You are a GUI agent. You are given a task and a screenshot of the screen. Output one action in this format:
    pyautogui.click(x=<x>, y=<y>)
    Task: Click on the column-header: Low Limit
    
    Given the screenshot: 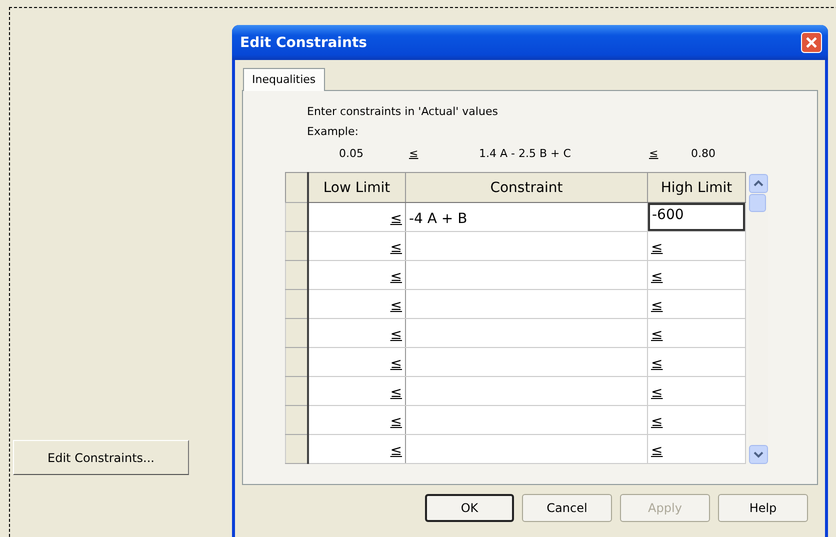 What is the action you would take?
    pyautogui.click(x=357, y=187)
    